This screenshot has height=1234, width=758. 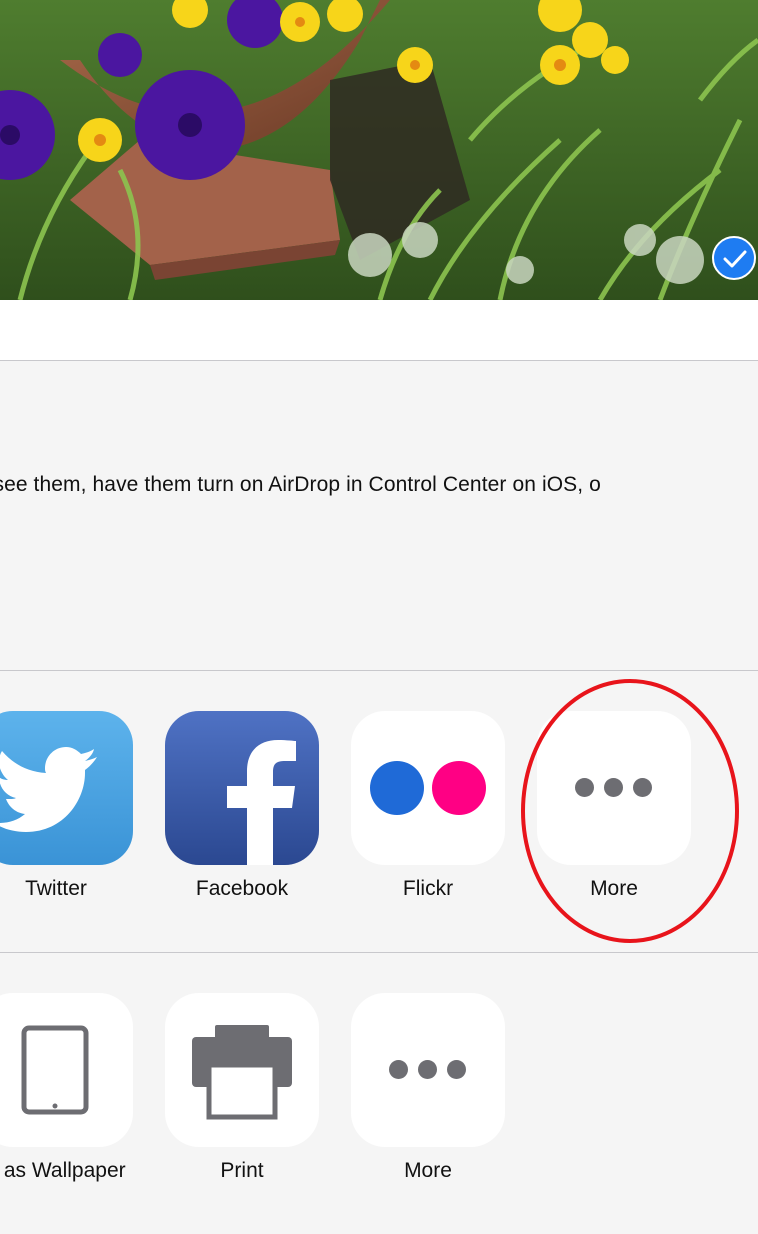 I want to click on ipad-icon, so click(x=55, y=1070).